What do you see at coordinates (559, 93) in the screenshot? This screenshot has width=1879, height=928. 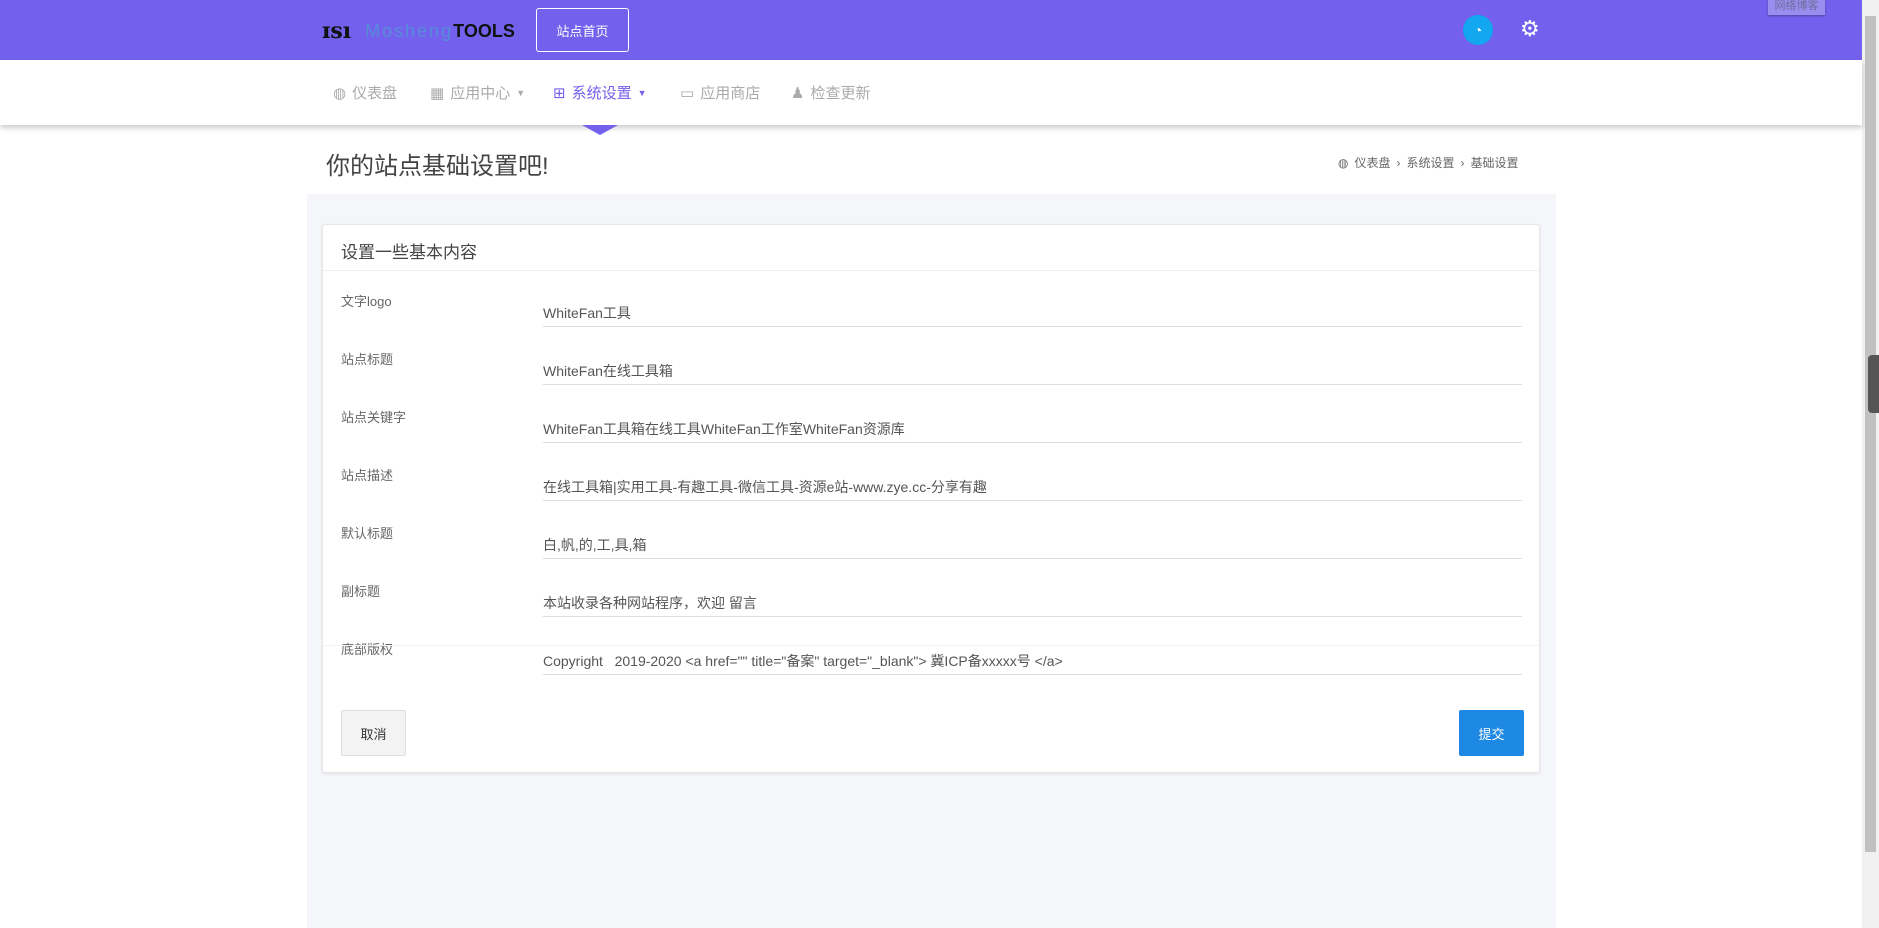 I see `table-icon: ⊞` at bounding box center [559, 93].